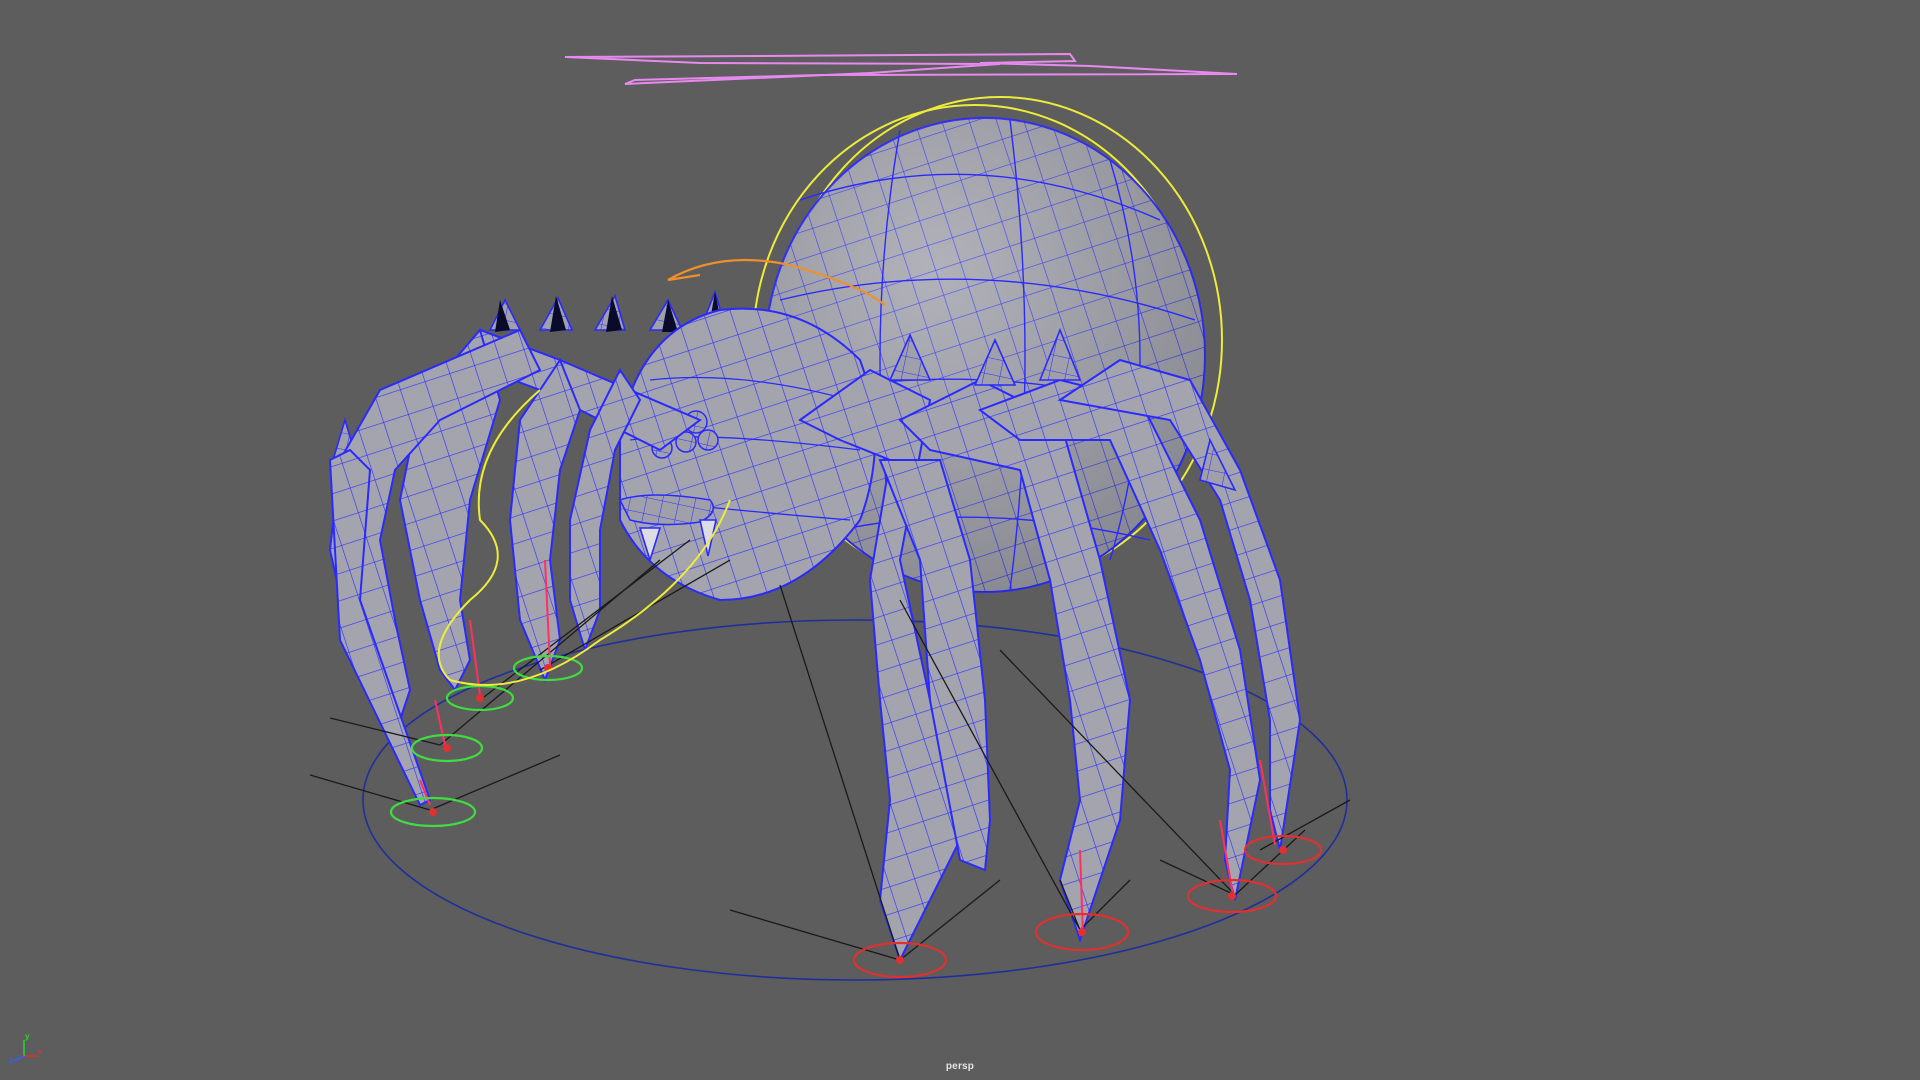  What do you see at coordinates (40, 1051) in the screenshot?
I see `x-axis-label: x` at bounding box center [40, 1051].